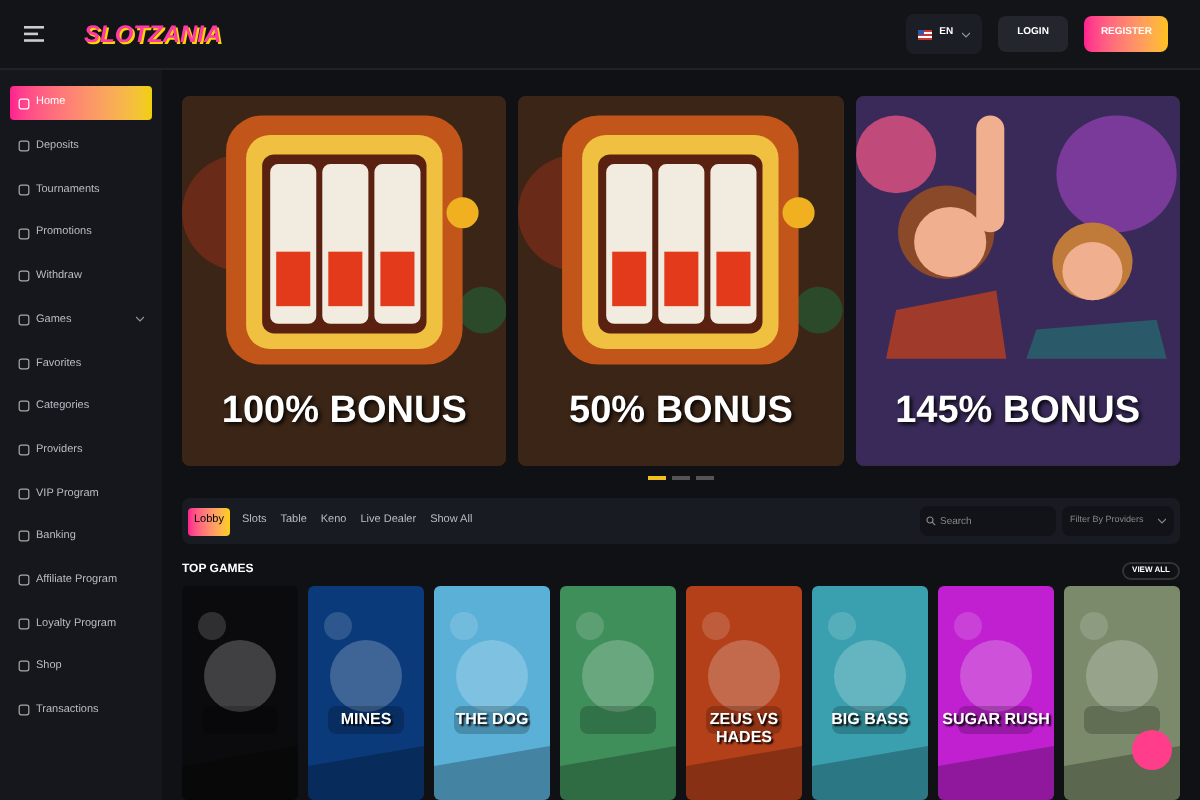 The height and width of the screenshot is (800, 1200). What do you see at coordinates (153, 34) in the screenshot?
I see `logo: SLOTZANIA` at bounding box center [153, 34].